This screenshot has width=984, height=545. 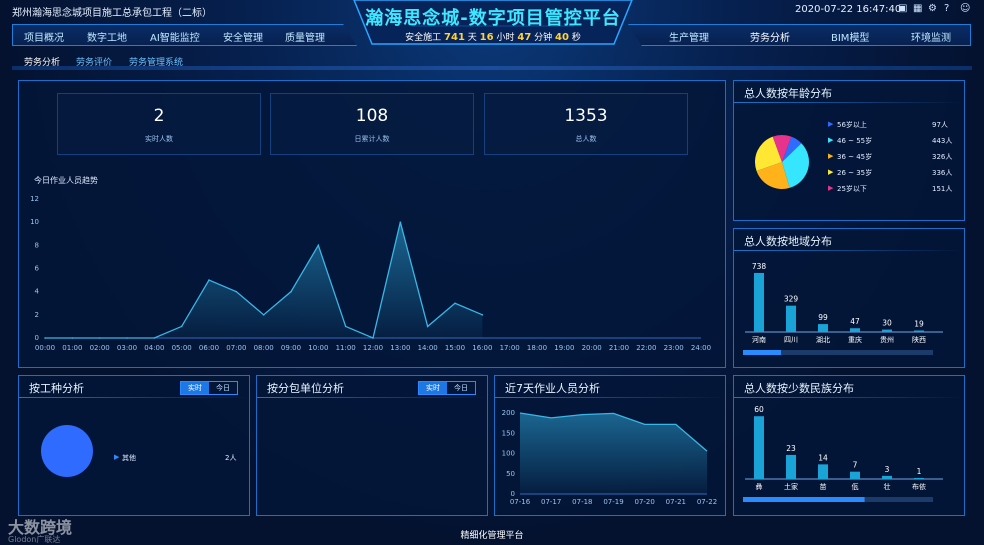 I want to click on x-tick-label: 07-17, so click(x=551, y=502).